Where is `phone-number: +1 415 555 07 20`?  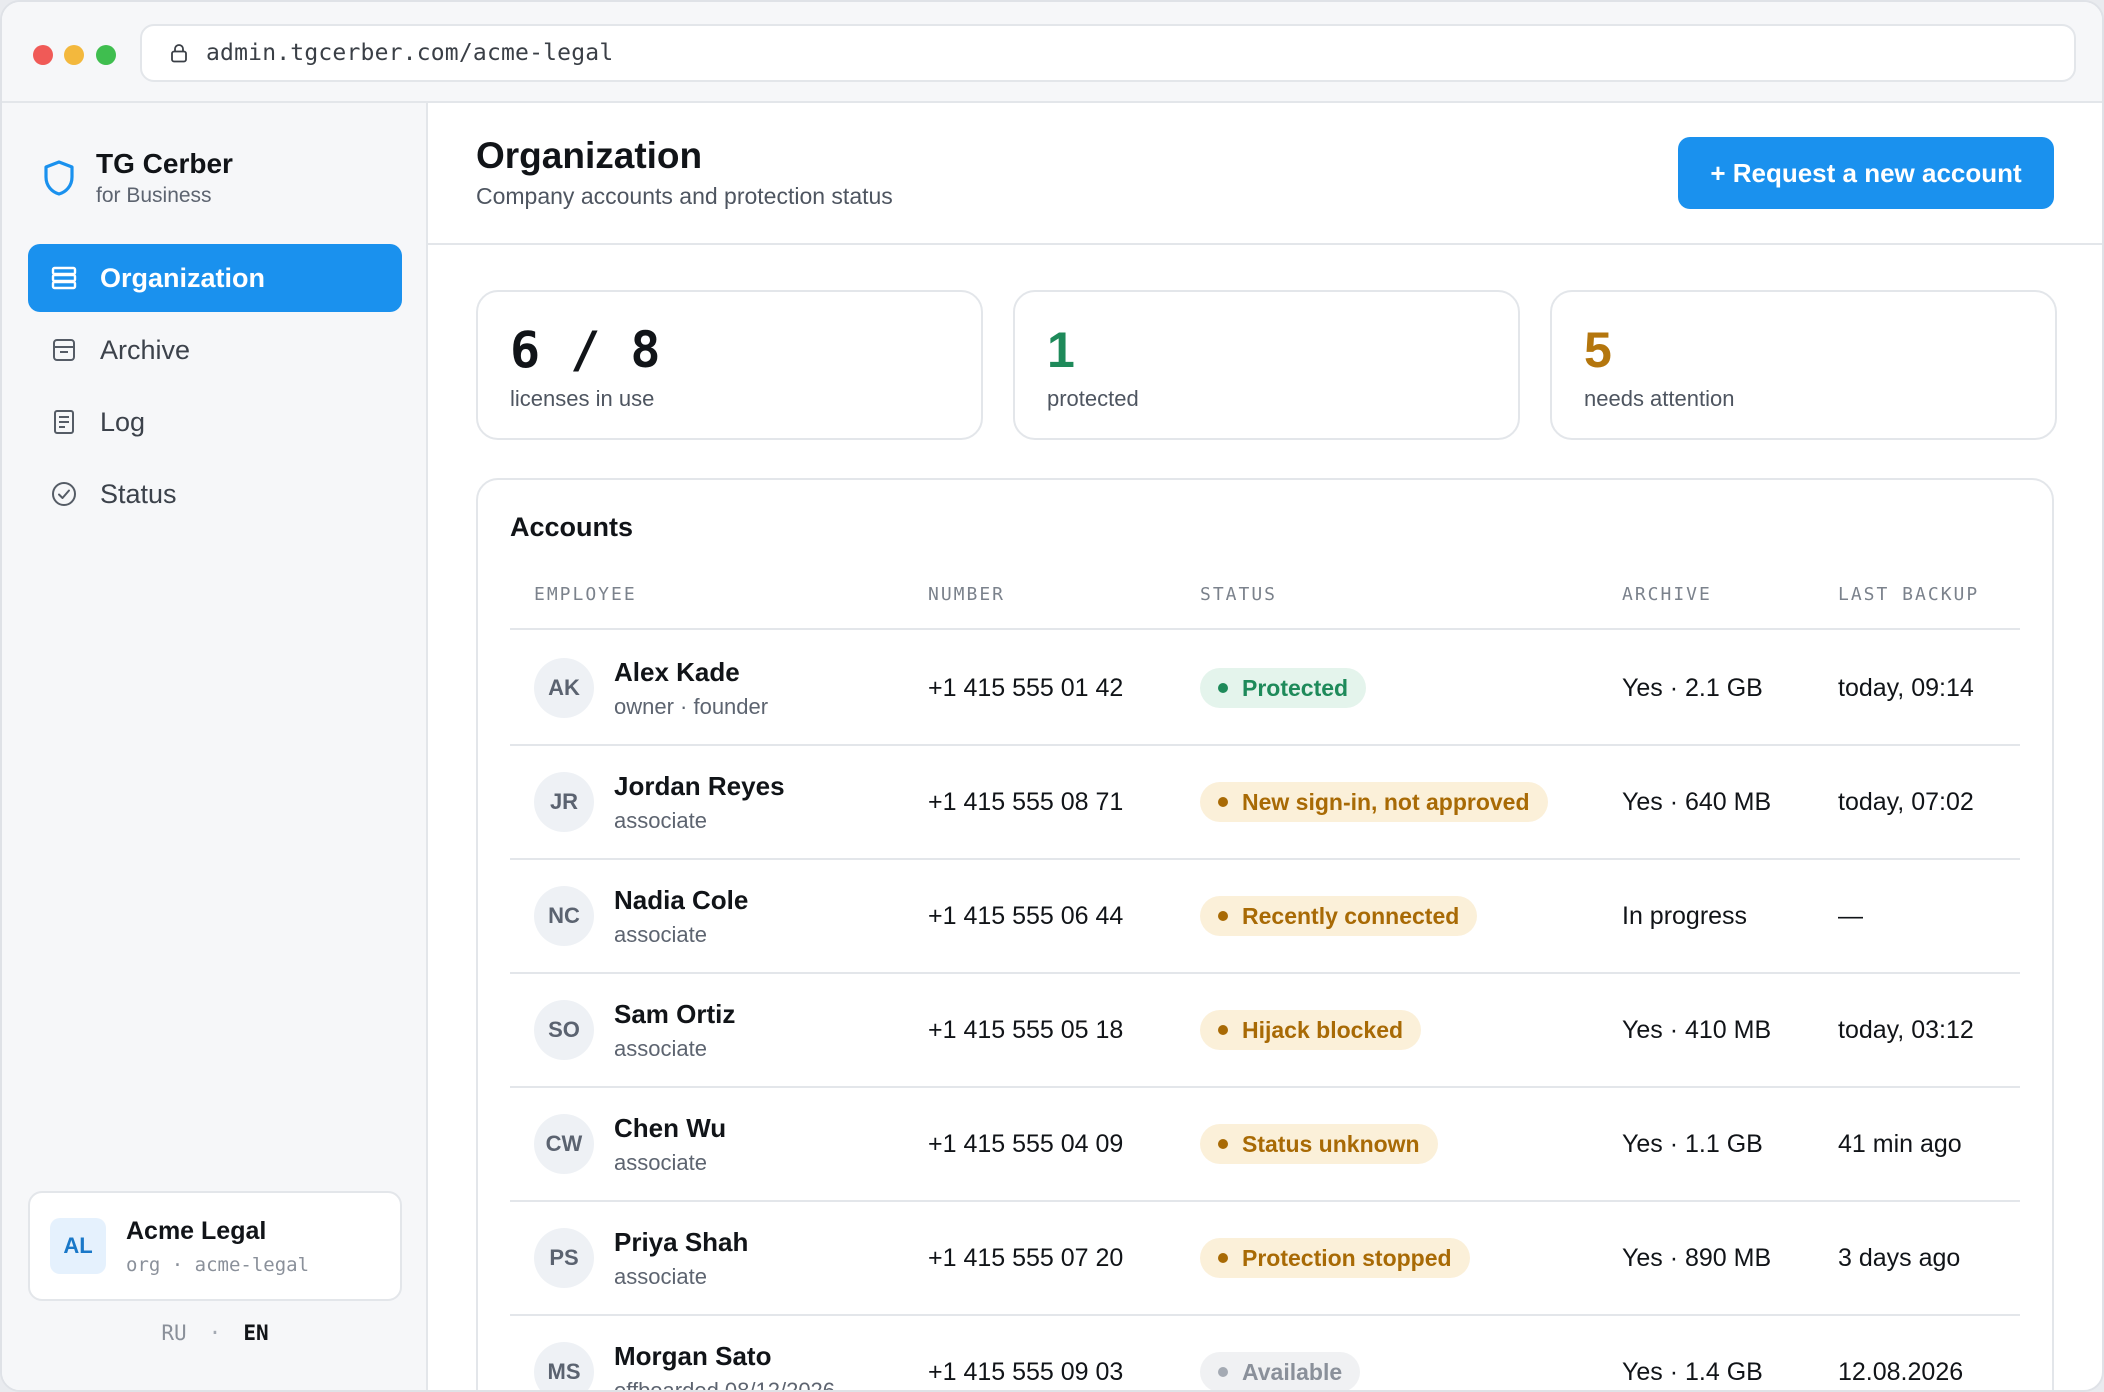
phone-number: +1 415 555 07 20 is located at coordinates (1026, 1257).